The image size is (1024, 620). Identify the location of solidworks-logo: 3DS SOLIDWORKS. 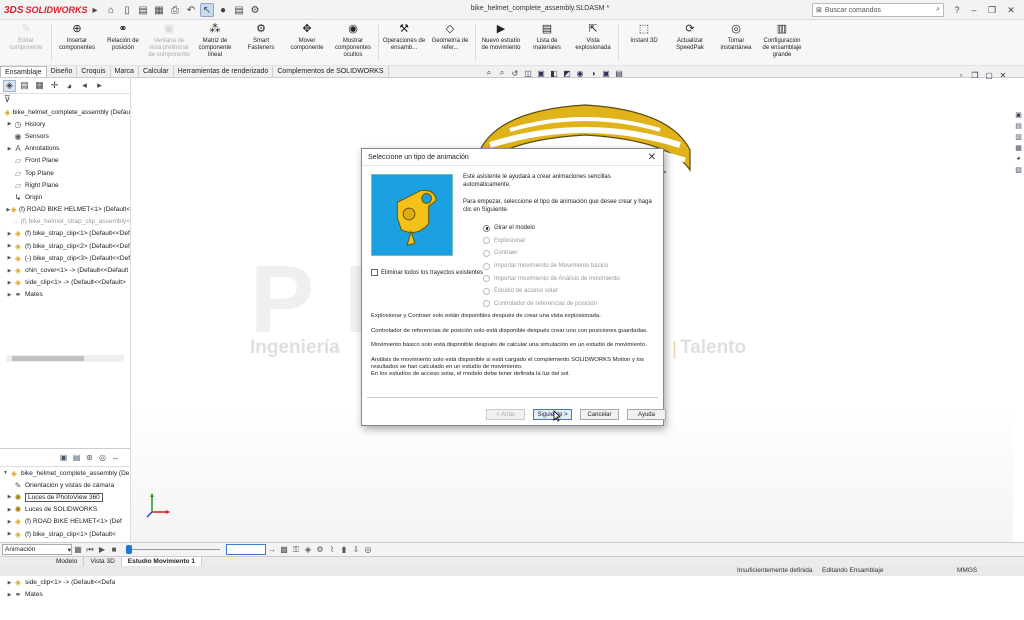
(45, 10).